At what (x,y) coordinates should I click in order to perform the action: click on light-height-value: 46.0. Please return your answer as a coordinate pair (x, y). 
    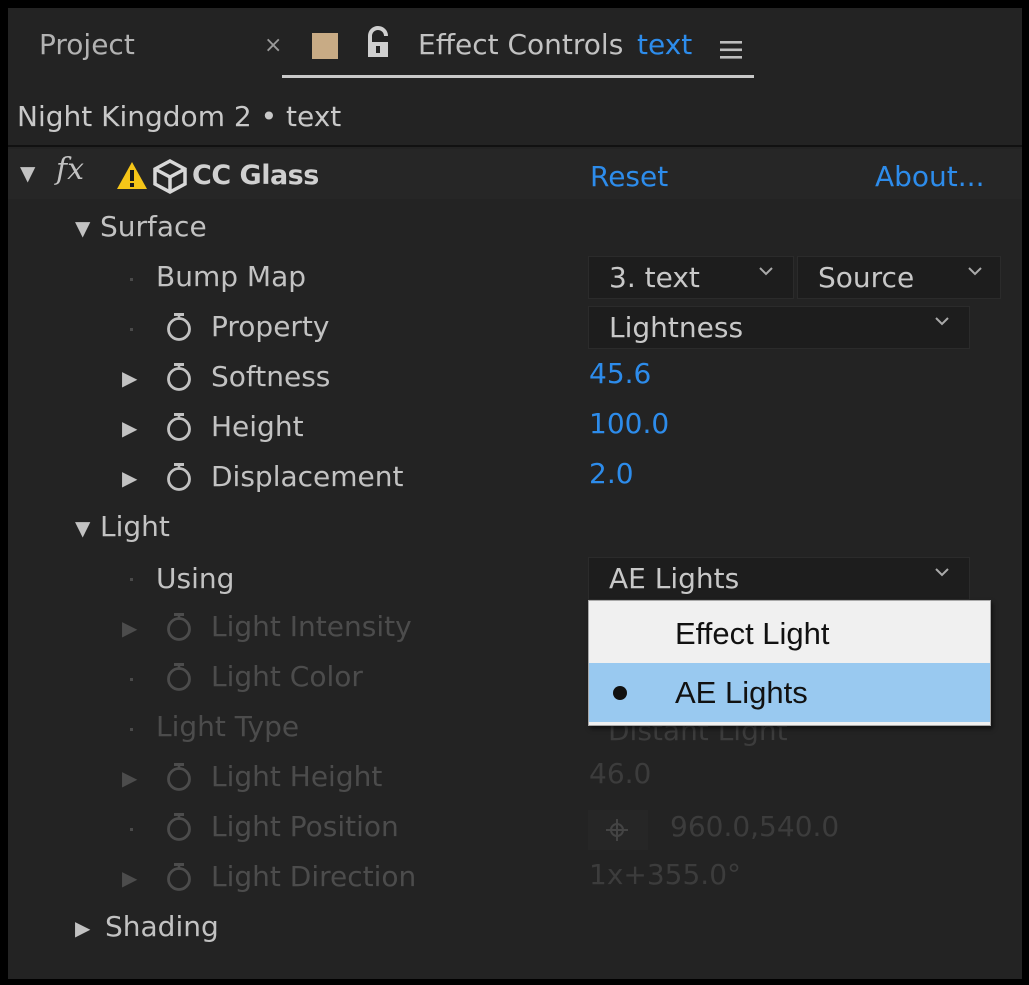
    Looking at the image, I should click on (620, 773).